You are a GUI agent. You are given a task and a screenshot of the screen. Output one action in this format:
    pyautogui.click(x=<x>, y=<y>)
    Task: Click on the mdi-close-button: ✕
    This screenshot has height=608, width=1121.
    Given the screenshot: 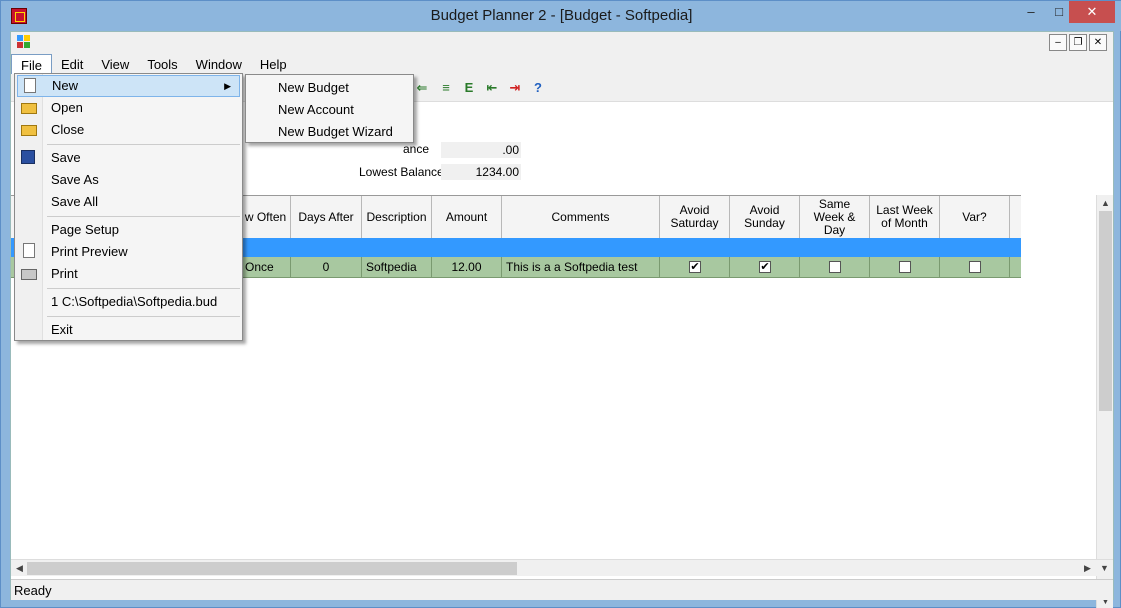 What is the action you would take?
    pyautogui.click(x=1098, y=42)
    